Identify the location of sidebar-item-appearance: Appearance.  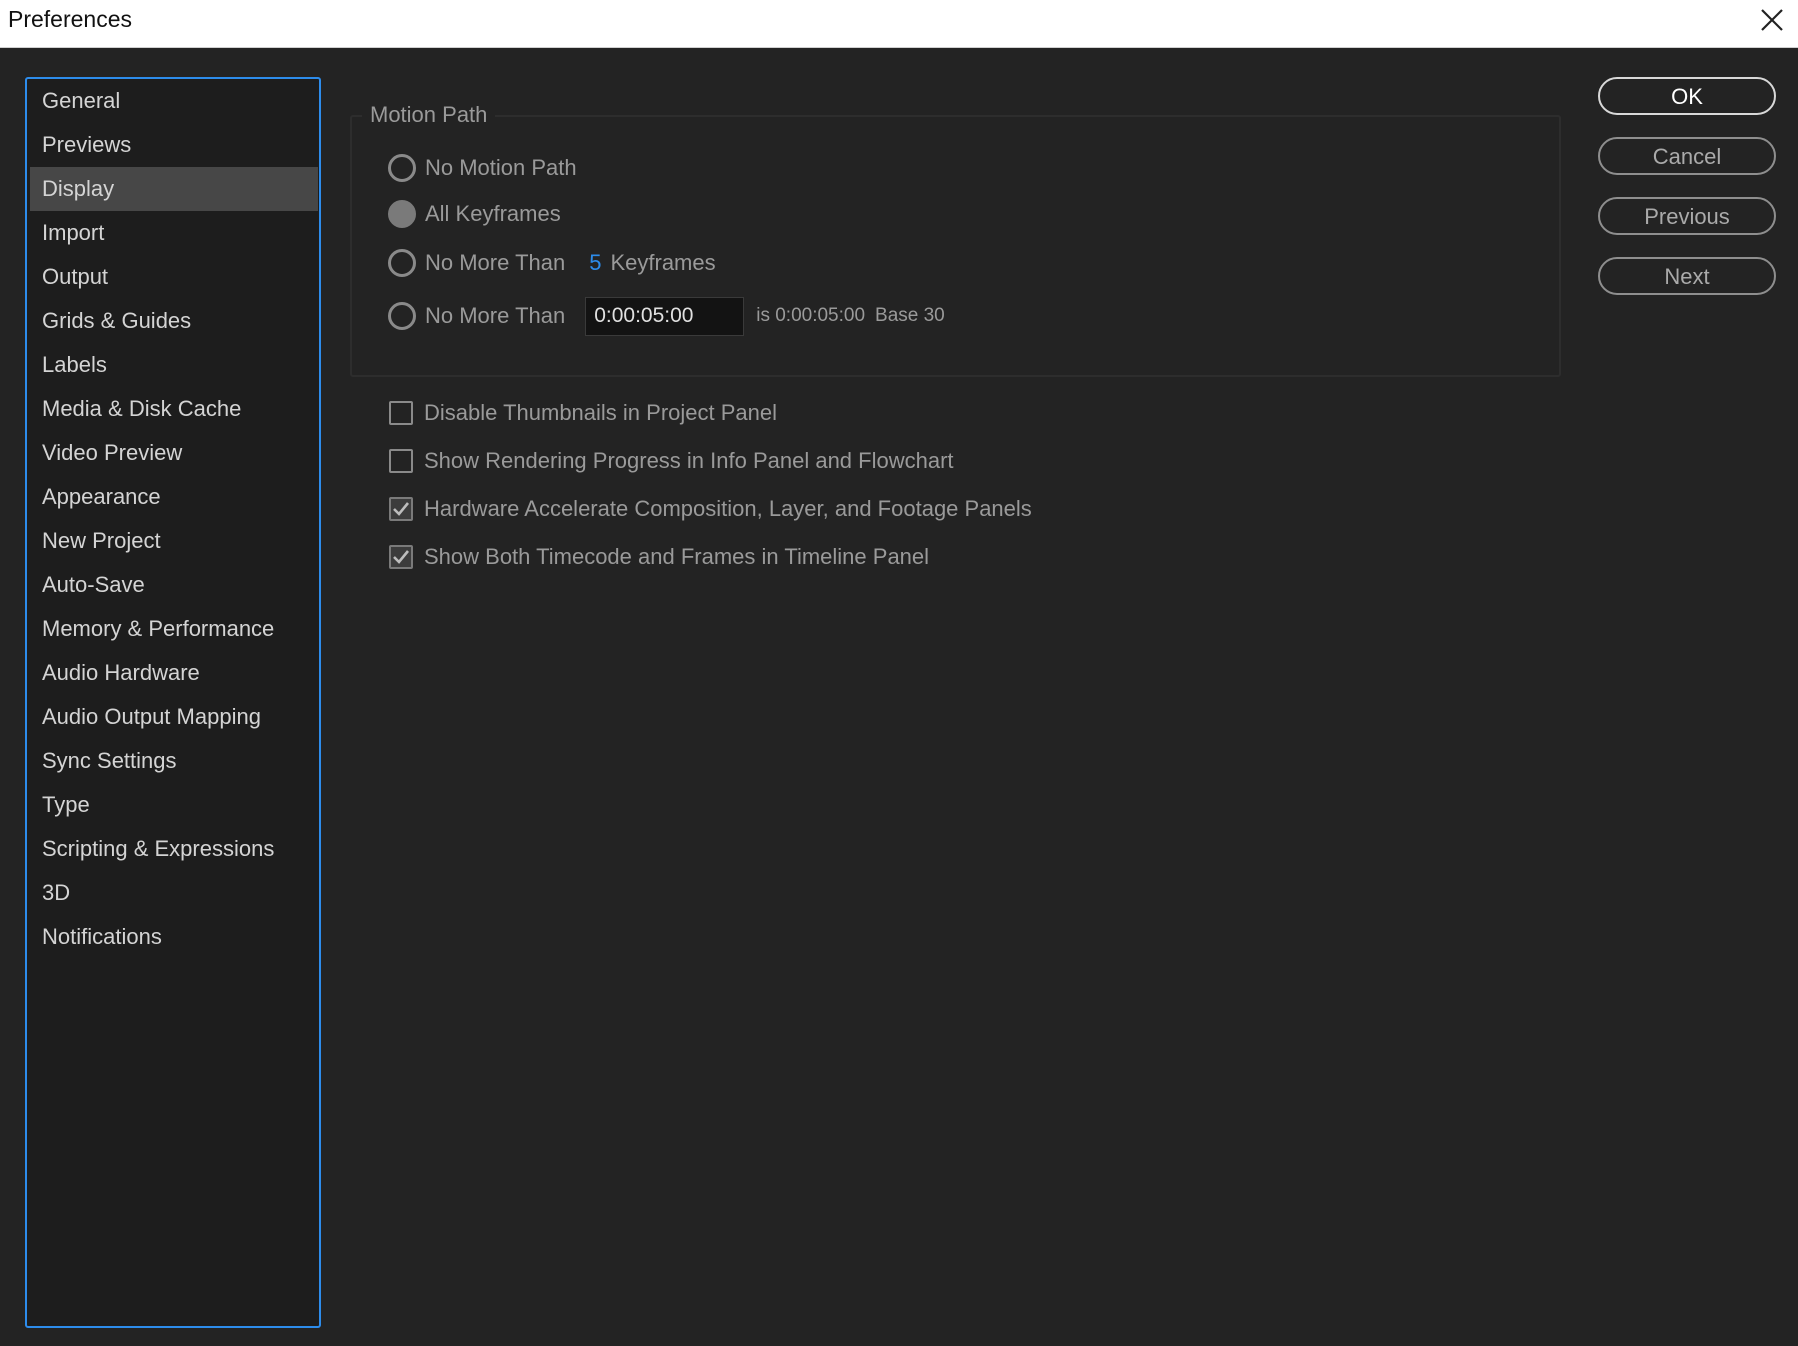
(174, 497).